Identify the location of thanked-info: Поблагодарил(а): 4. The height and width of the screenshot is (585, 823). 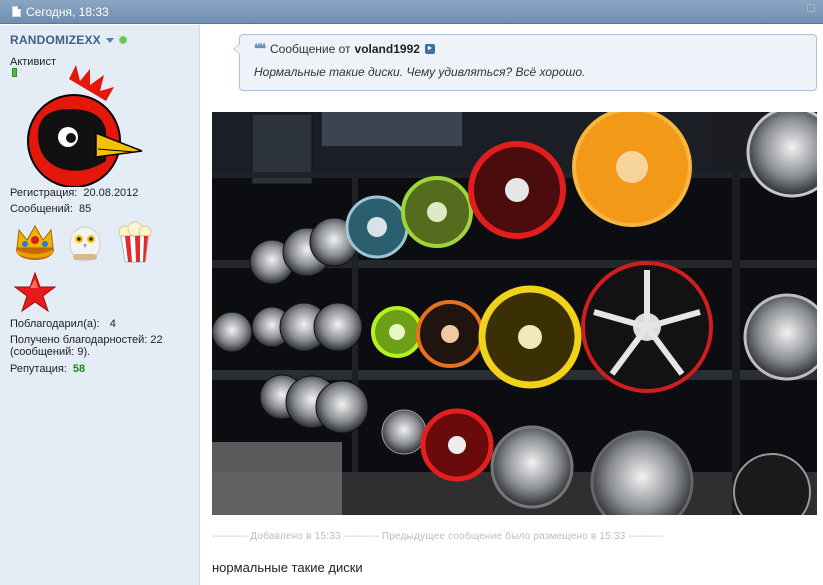
(63, 324).